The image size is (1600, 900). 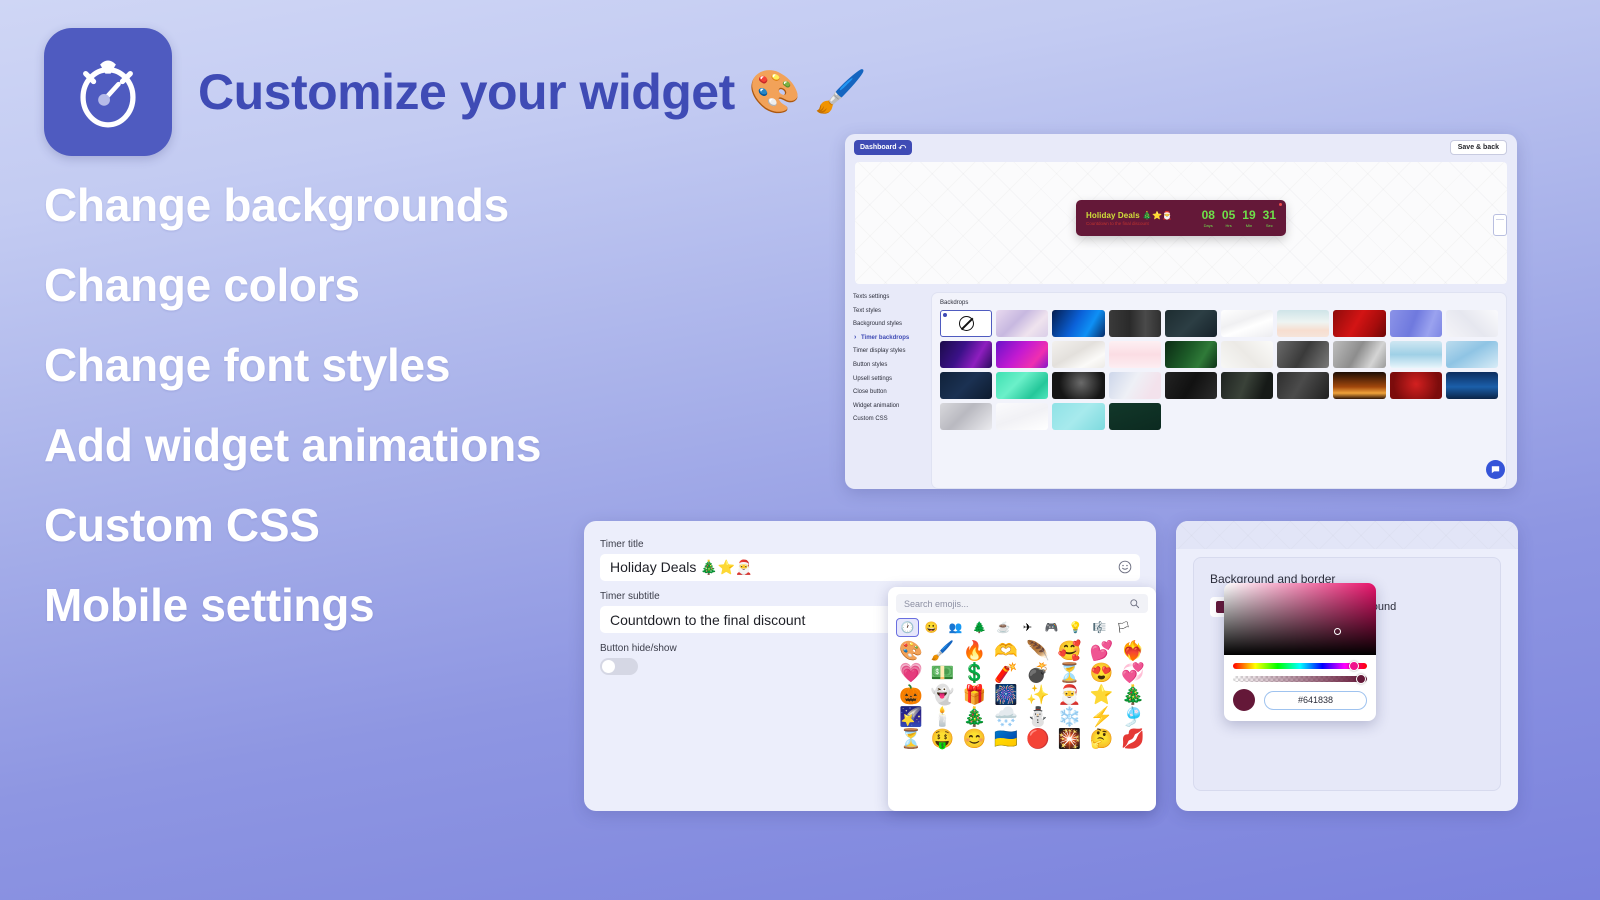 What do you see at coordinates (907, 627) in the screenshot?
I see `emoji-category-recent: 🕐` at bounding box center [907, 627].